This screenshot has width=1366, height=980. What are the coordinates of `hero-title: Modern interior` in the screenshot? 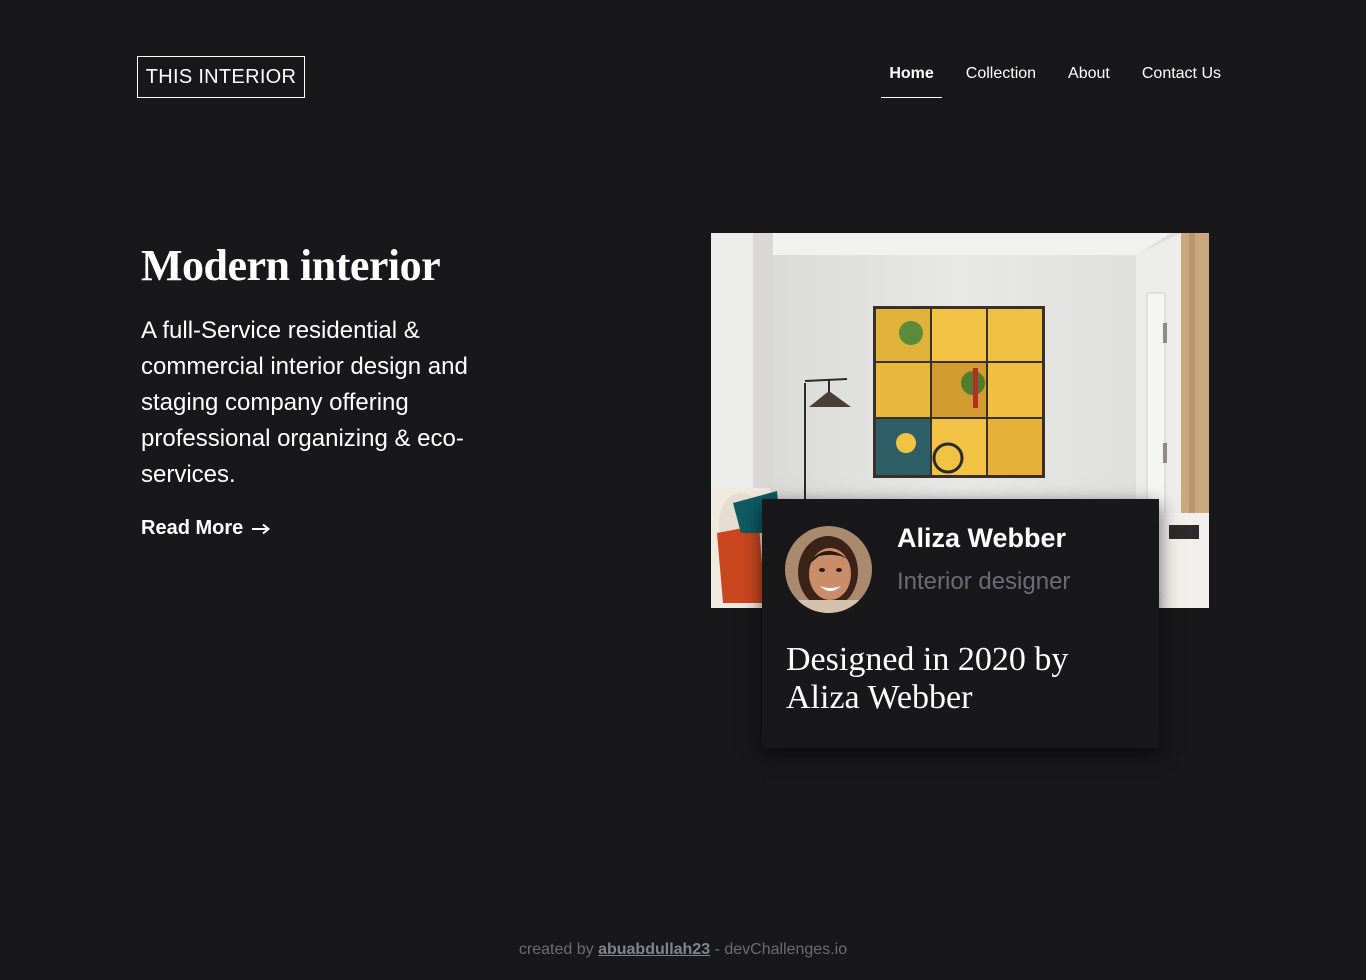 It's located at (291, 265).